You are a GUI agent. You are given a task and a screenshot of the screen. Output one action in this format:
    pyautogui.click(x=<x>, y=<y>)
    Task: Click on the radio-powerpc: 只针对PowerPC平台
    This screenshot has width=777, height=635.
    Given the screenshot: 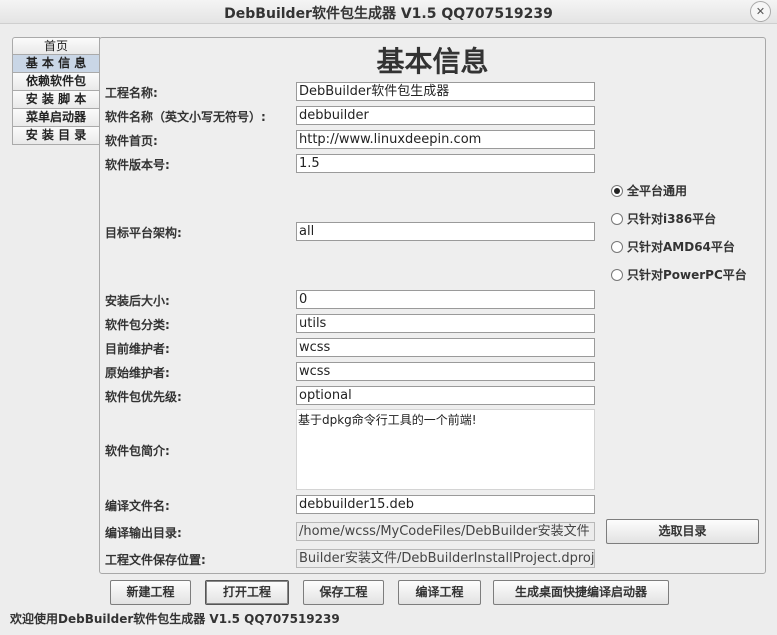 What is the action you would take?
    pyautogui.click(x=679, y=274)
    